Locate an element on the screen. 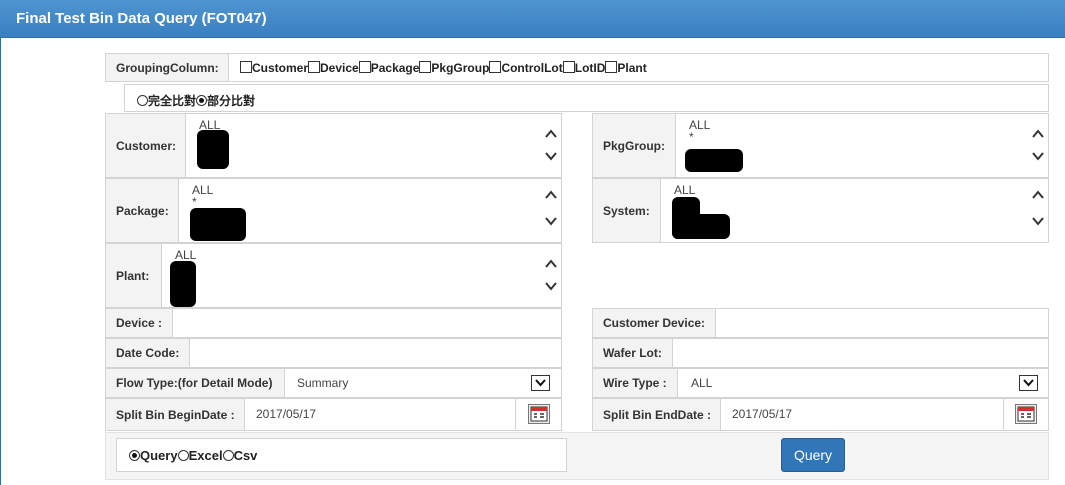  date-code-input is located at coordinates (376, 353).